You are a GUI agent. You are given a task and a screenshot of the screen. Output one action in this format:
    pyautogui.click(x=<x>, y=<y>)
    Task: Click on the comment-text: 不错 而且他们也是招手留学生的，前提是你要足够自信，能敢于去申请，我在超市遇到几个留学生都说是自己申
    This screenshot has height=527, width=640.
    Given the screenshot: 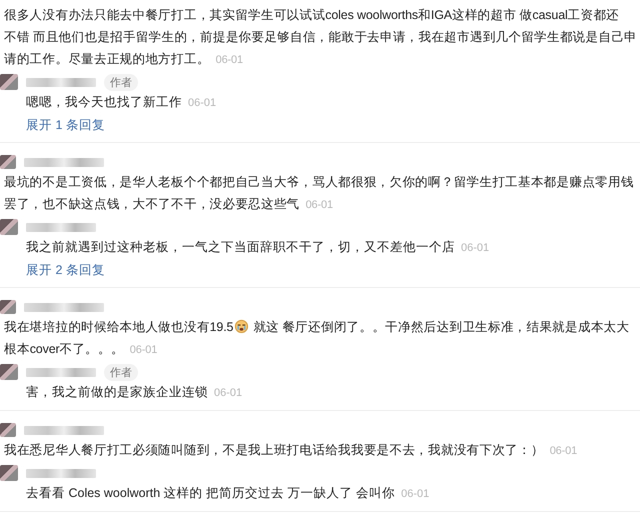 What is the action you would take?
    pyautogui.click(x=320, y=37)
    